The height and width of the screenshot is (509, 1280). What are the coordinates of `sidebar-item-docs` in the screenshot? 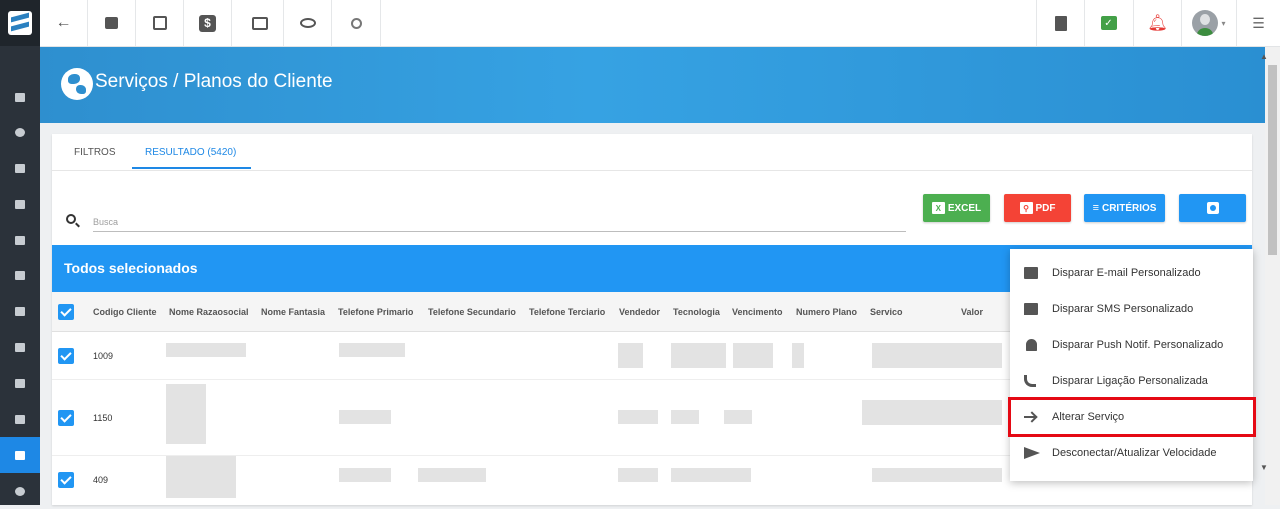 It's located at (20, 383).